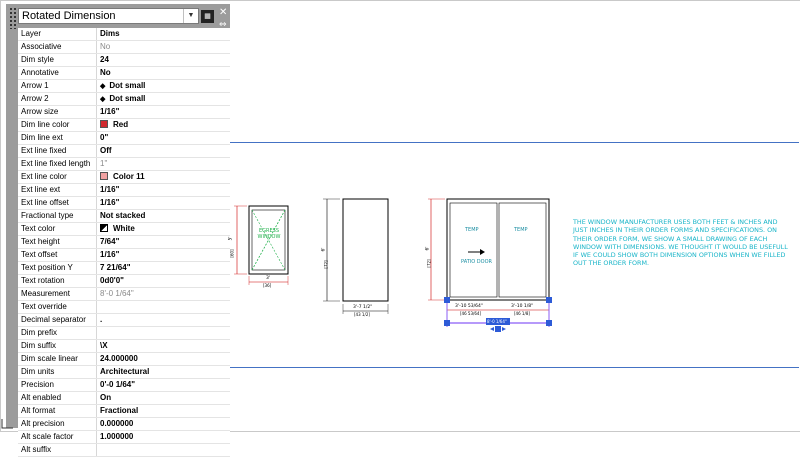  I want to click on property-row: Arrow size 1/16", so click(124, 112).